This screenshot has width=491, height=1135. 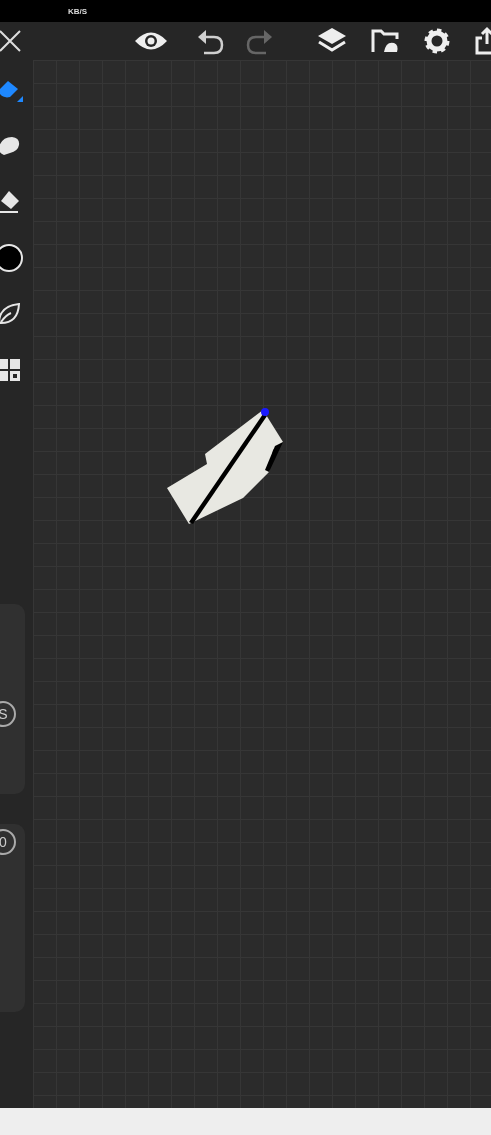 What do you see at coordinates (8, 842) in the screenshot?
I see `slider-knob: 0` at bounding box center [8, 842].